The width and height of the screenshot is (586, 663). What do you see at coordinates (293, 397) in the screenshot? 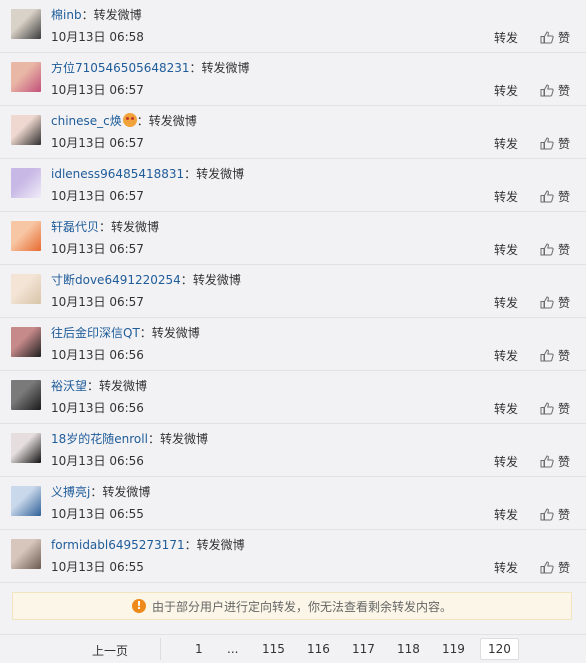
I see `list-item: 裕沃望：转发微博 10月13日 06:56 转发 赞` at bounding box center [293, 397].